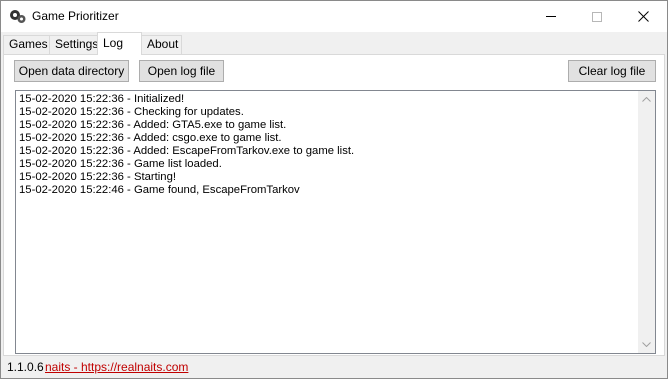  I want to click on chevron-down-icon, so click(646, 344).